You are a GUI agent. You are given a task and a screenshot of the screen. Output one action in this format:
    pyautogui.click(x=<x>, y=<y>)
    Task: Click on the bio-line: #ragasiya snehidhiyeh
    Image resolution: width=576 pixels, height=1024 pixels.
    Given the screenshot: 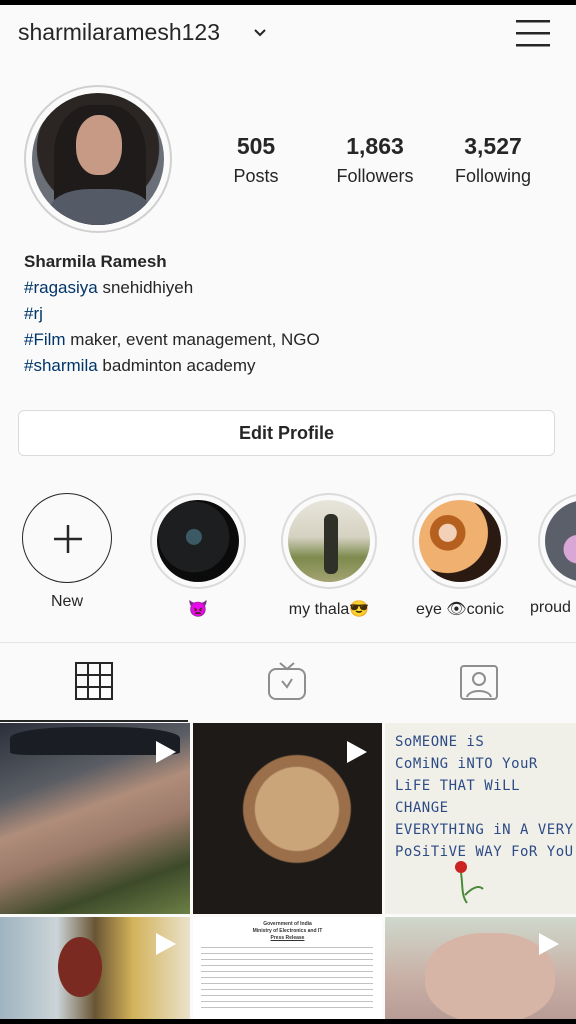 What is the action you would take?
    pyautogui.click(x=172, y=288)
    